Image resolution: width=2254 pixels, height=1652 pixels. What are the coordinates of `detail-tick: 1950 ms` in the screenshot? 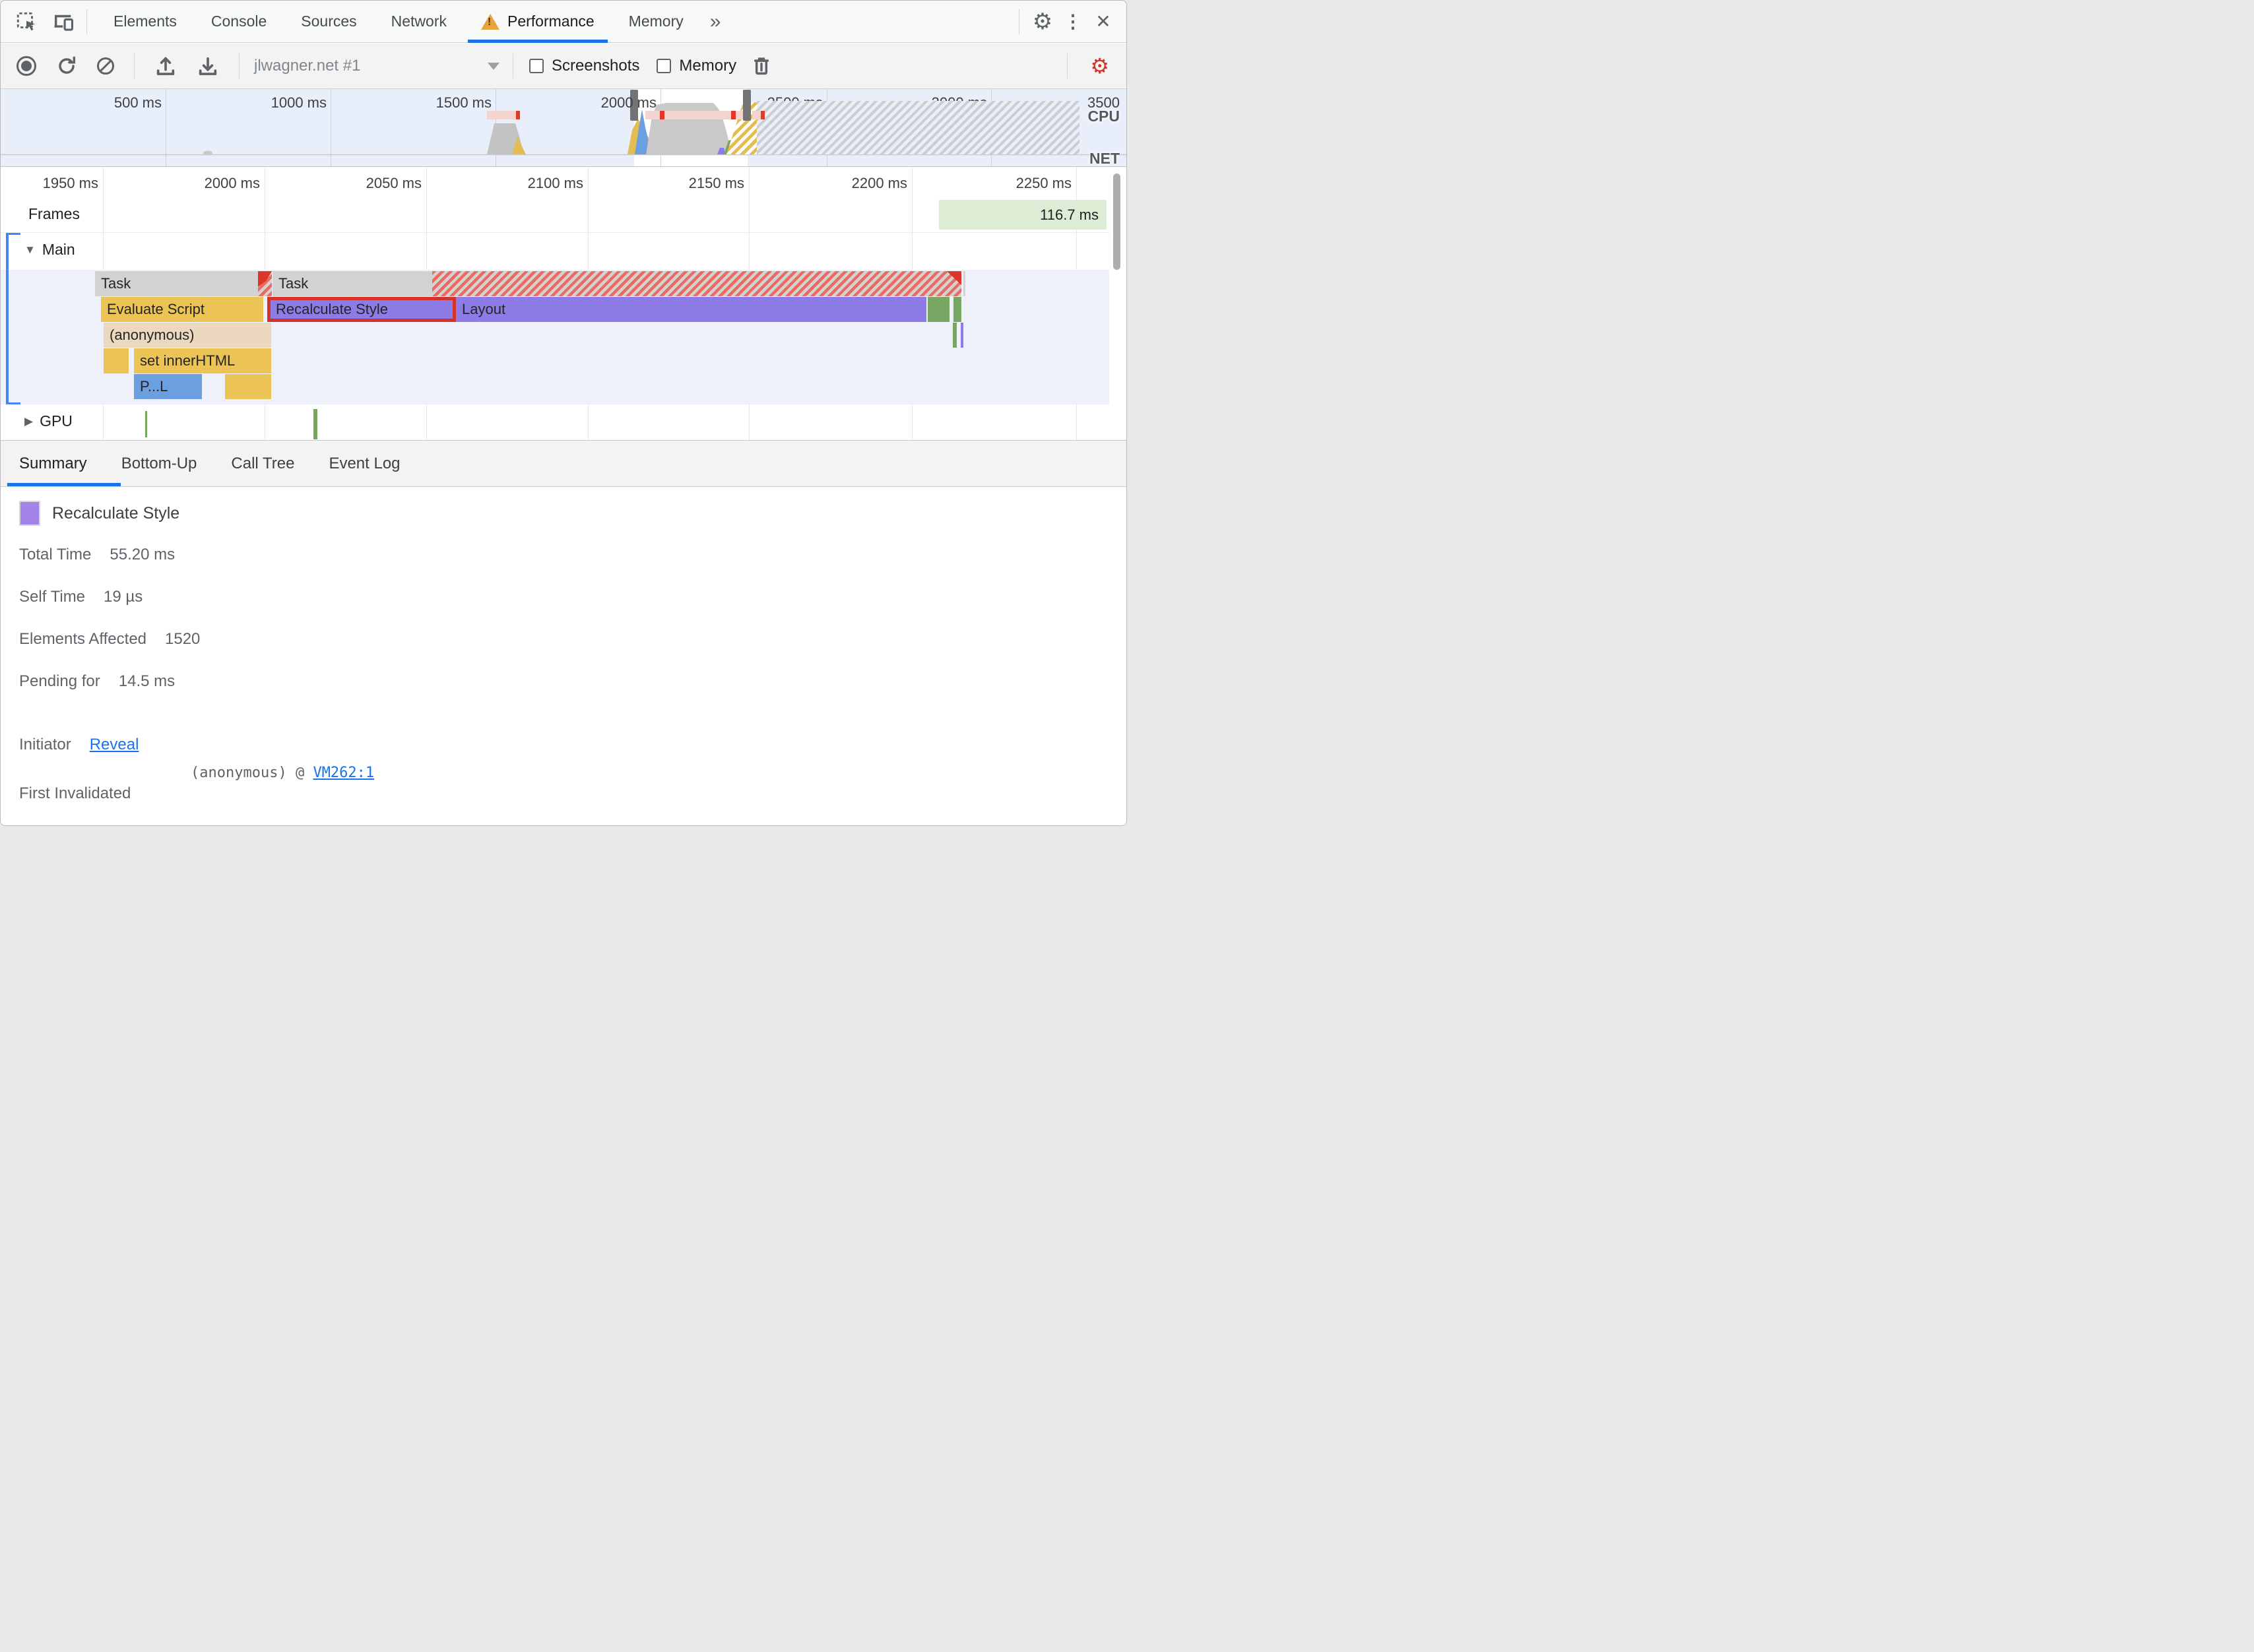 It's located at (70, 183).